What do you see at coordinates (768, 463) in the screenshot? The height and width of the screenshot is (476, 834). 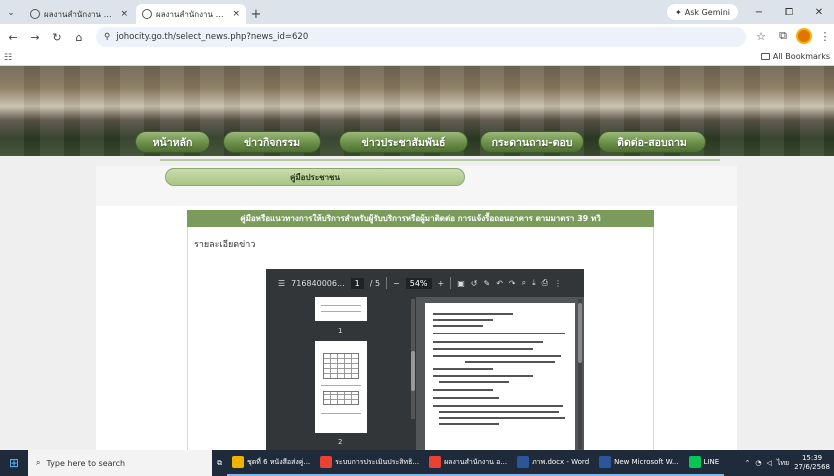 I see `volume-icon: ◁` at bounding box center [768, 463].